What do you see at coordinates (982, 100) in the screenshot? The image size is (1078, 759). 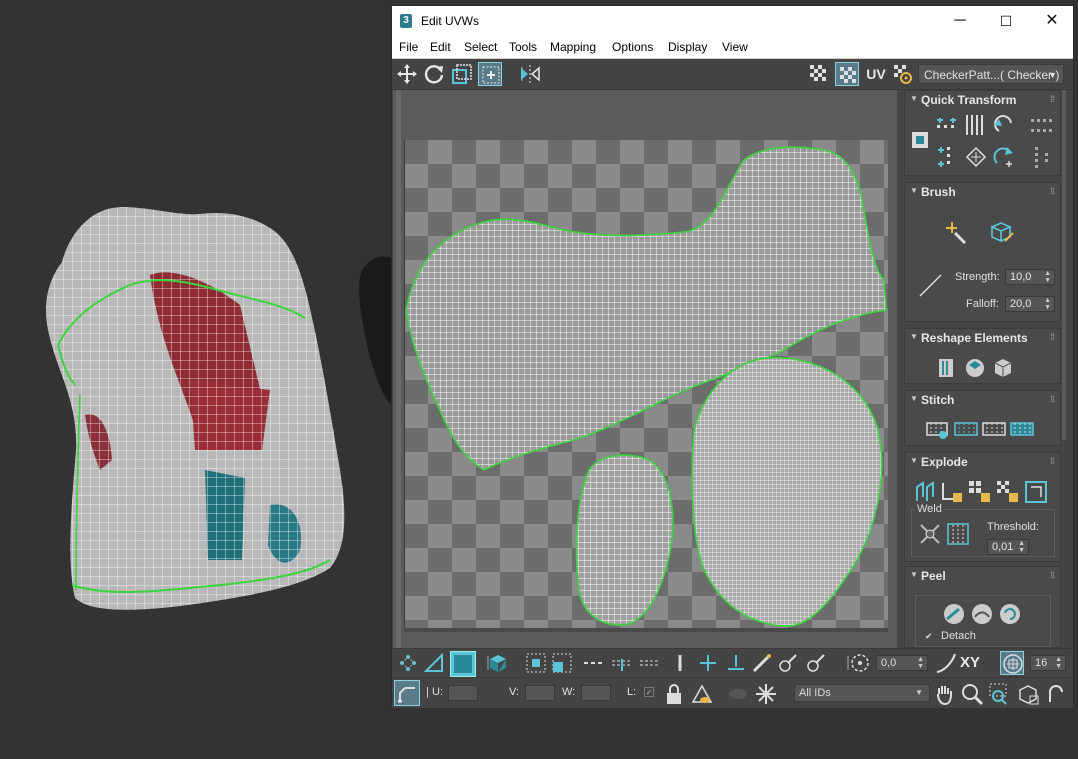 I see `quick-transform-header: ▼ Quick Transform ⁞⁞` at bounding box center [982, 100].